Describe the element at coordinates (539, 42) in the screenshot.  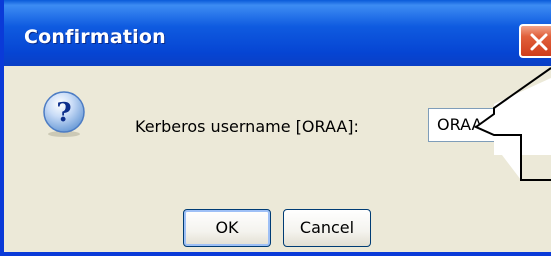
I see `close-icon` at that location.